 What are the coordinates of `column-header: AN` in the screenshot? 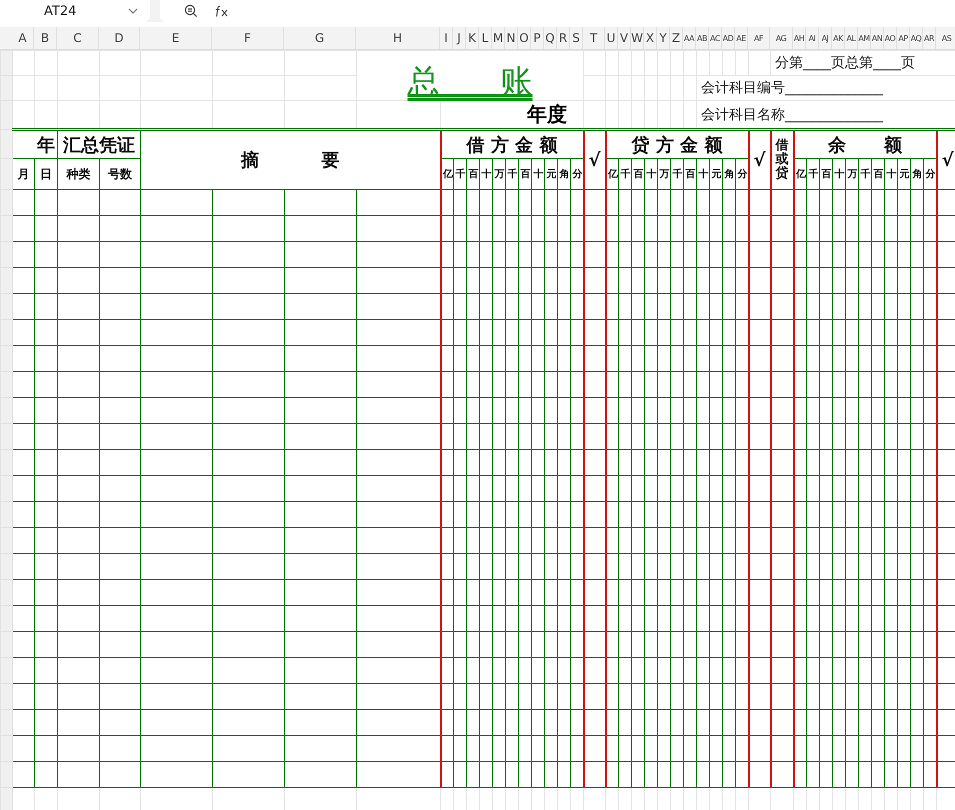 It's located at (877, 38).